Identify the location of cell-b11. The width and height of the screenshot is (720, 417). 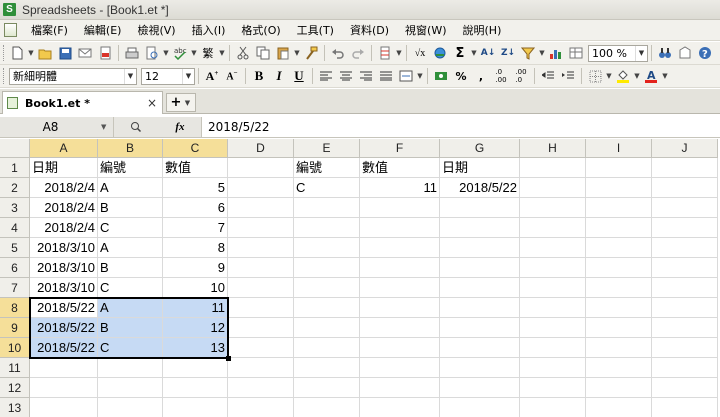
(130, 368).